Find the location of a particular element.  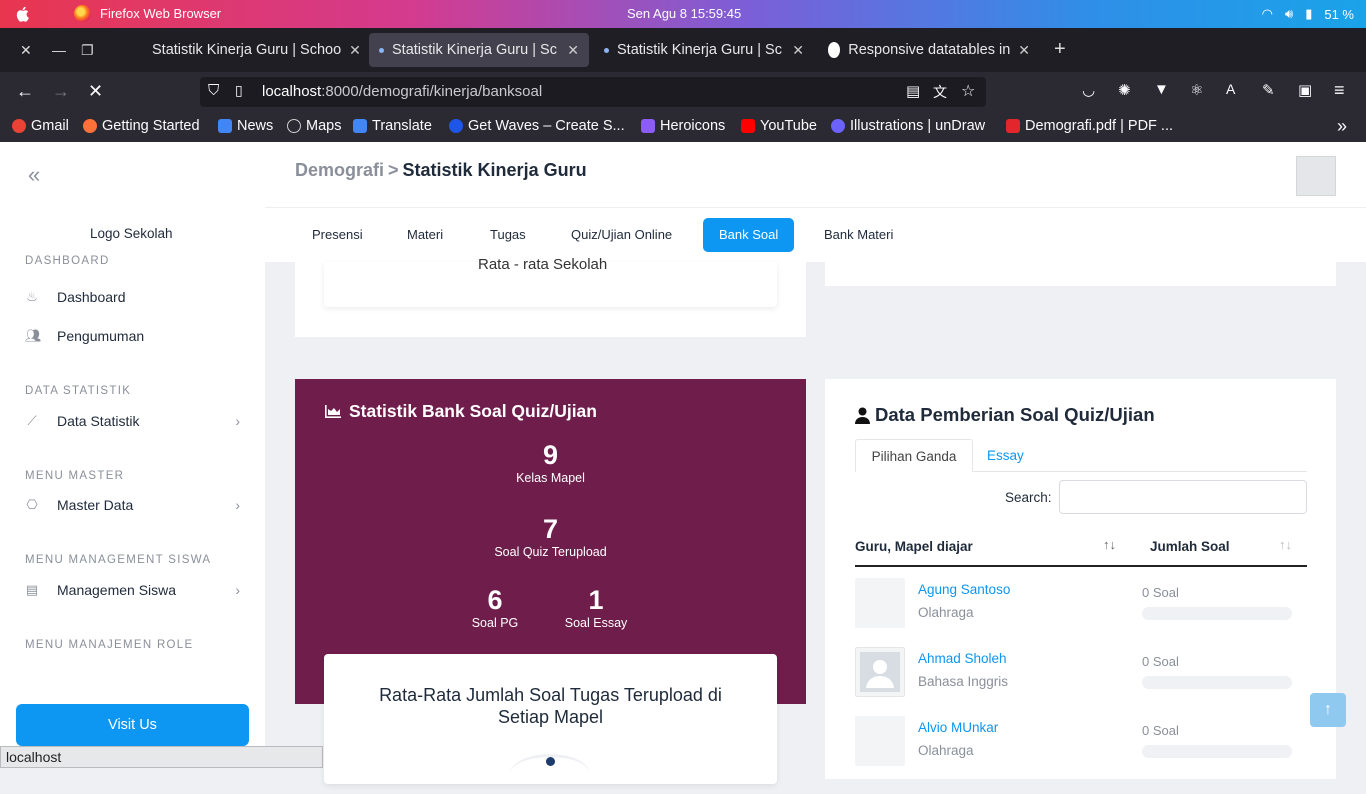

avatar is located at coordinates (1316, 176).